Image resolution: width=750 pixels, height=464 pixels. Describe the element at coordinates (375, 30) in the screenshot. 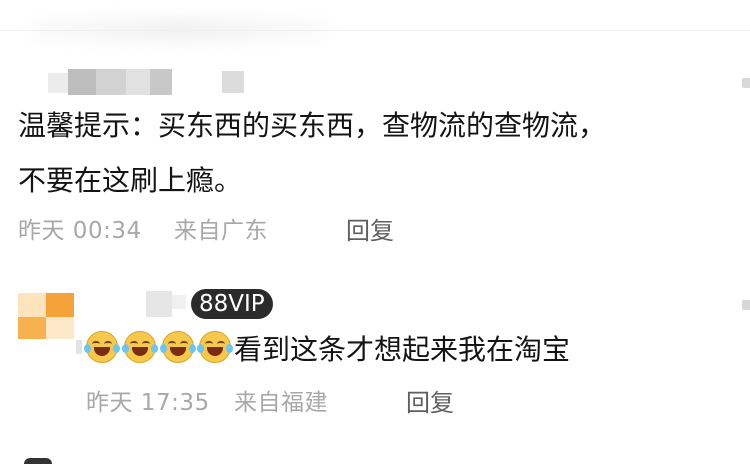

I see `divider` at that location.